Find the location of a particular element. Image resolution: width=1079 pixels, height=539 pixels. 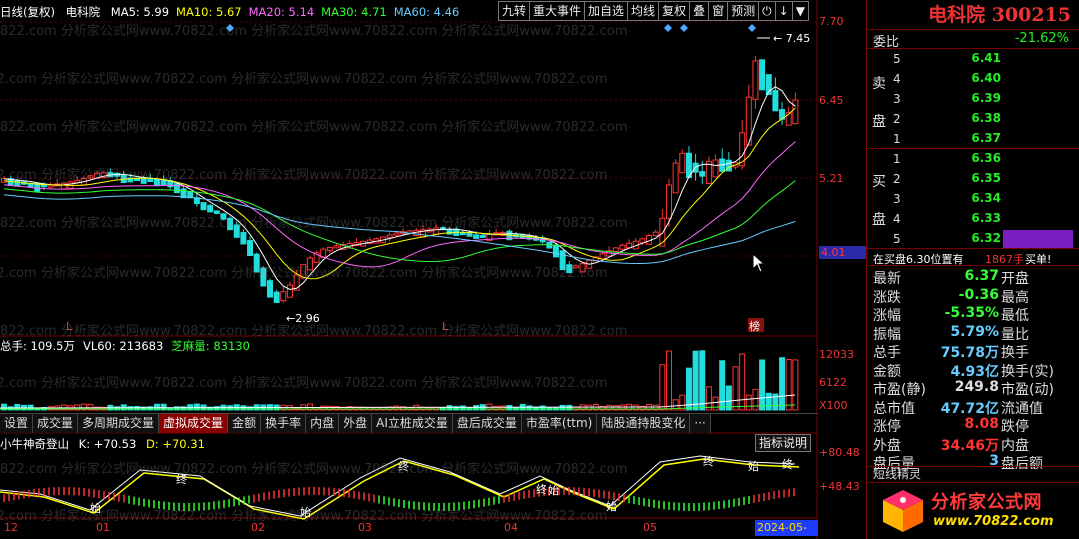

indicator-help-button: 指标说明 is located at coordinates (783, 443).